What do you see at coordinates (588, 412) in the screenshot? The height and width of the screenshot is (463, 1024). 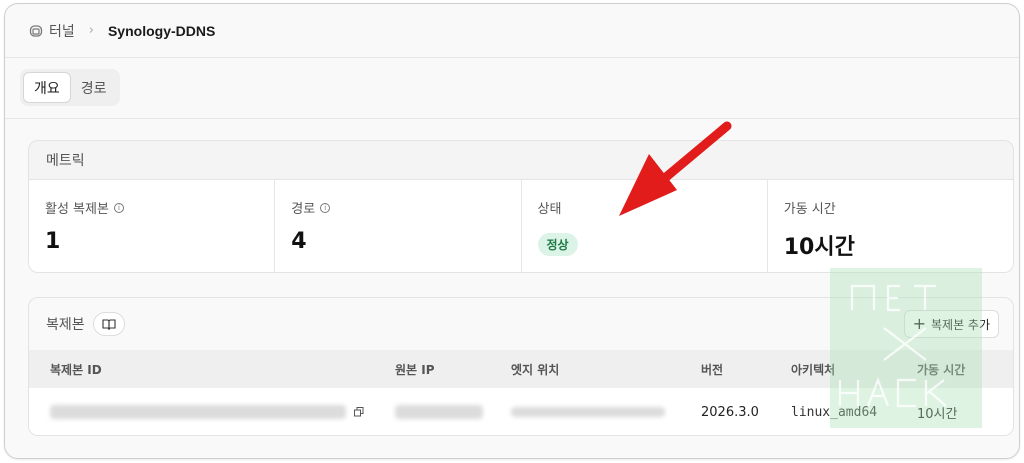 I see `redacted-edge-location` at bounding box center [588, 412].